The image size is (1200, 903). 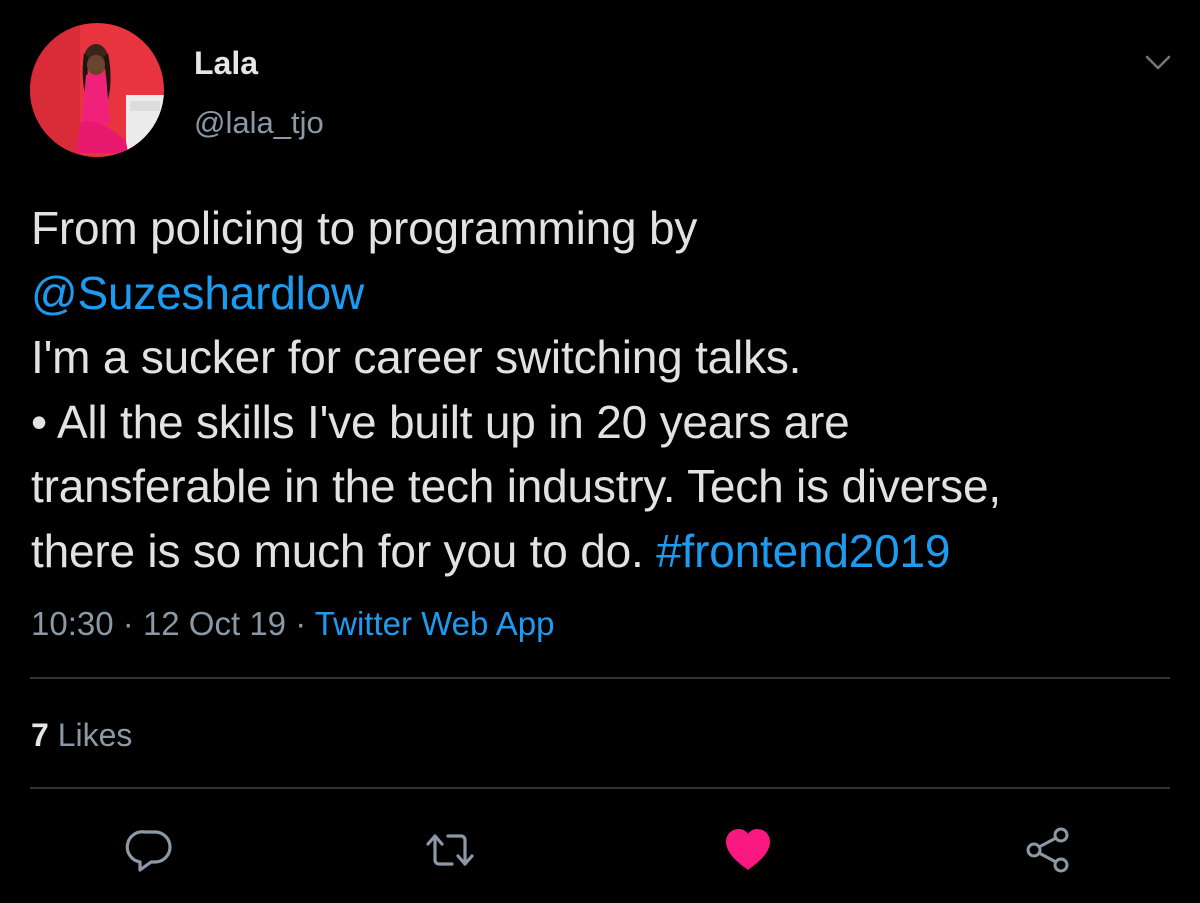 What do you see at coordinates (95, 735) in the screenshot?
I see `likes-label: Likes` at bounding box center [95, 735].